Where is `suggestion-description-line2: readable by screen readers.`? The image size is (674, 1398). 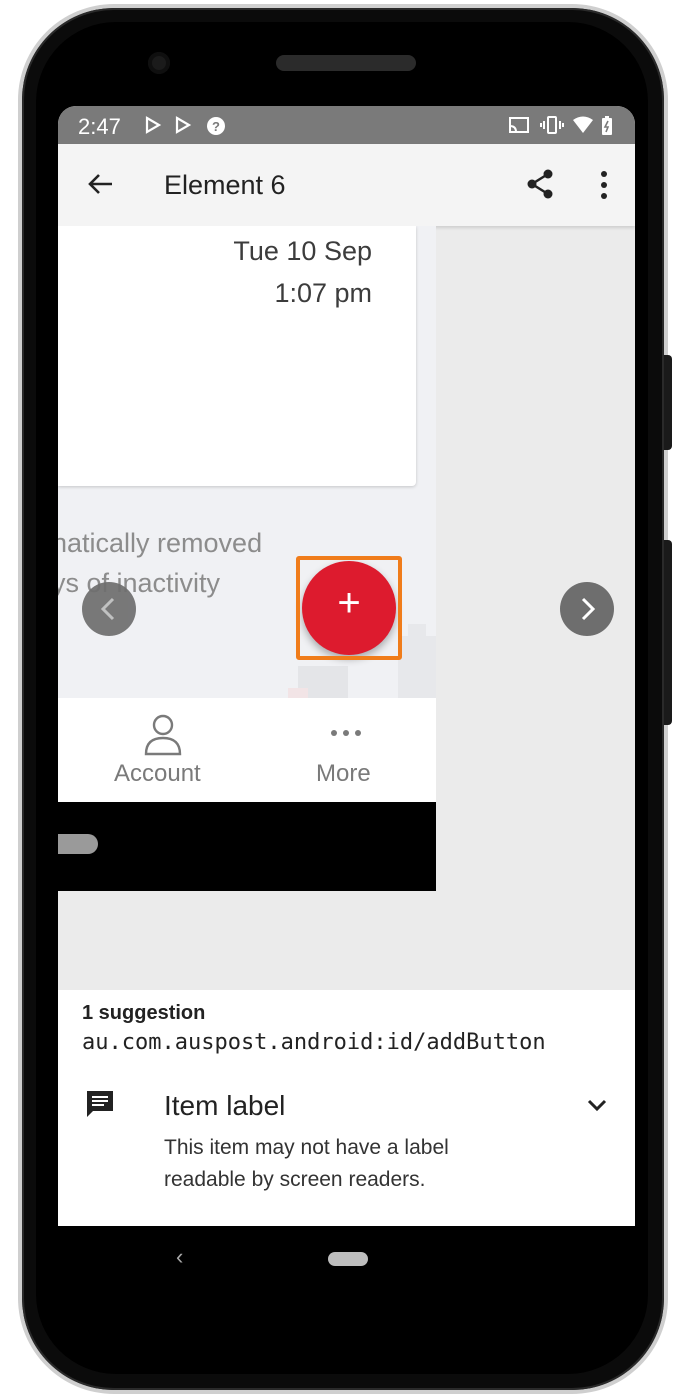
suggestion-description-line2: readable by screen readers. is located at coordinates (295, 1179).